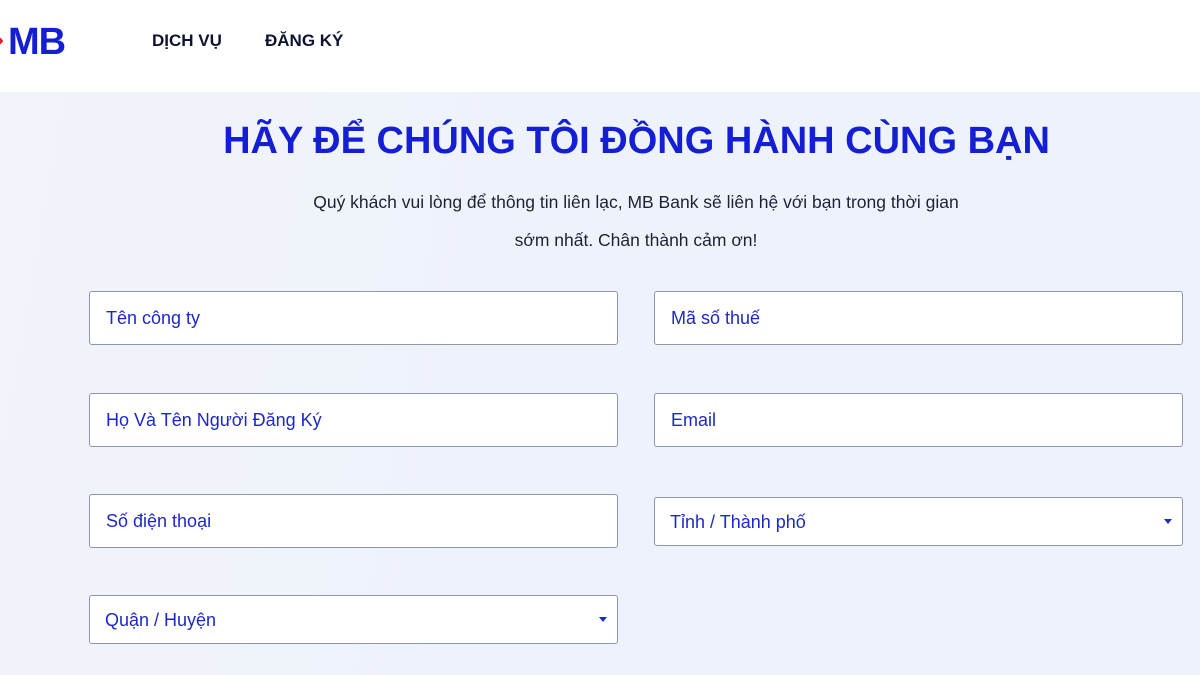 The height and width of the screenshot is (675, 1200). I want to click on email-input, so click(918, 420).